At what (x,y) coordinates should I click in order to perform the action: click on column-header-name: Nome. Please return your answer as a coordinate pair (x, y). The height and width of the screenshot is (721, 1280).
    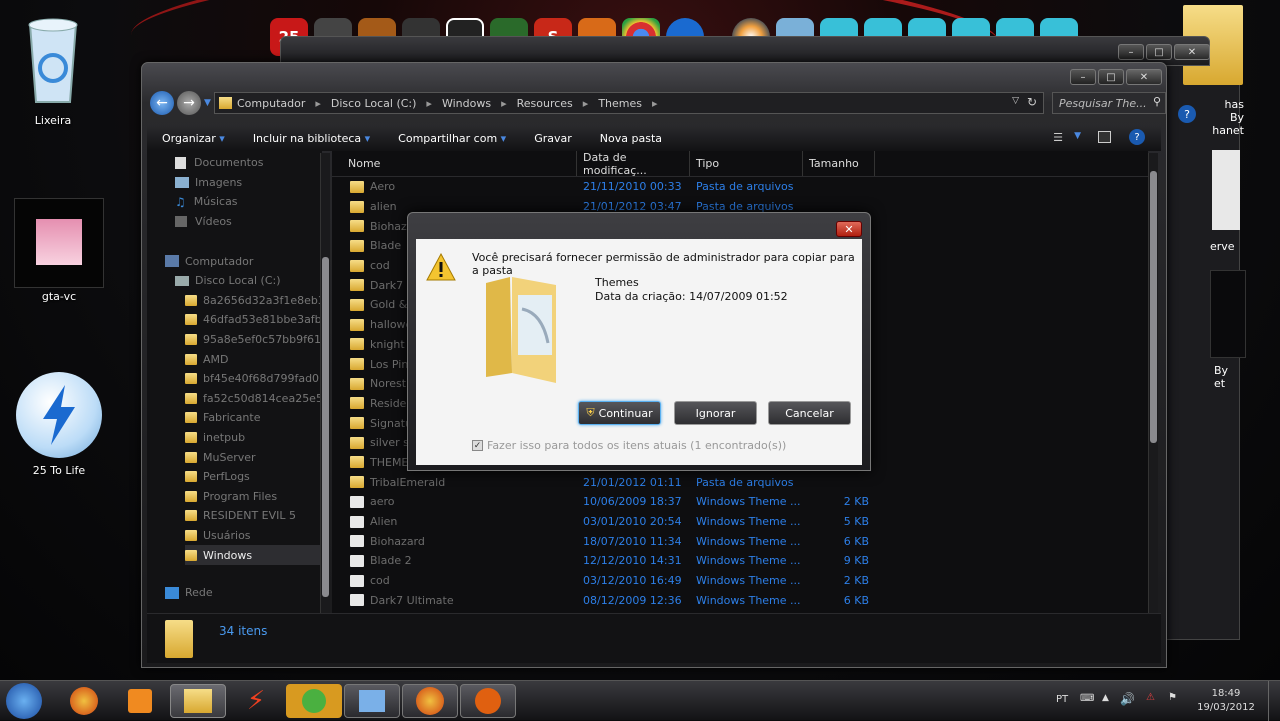
    Looking at the image, I should click on (454, 163).